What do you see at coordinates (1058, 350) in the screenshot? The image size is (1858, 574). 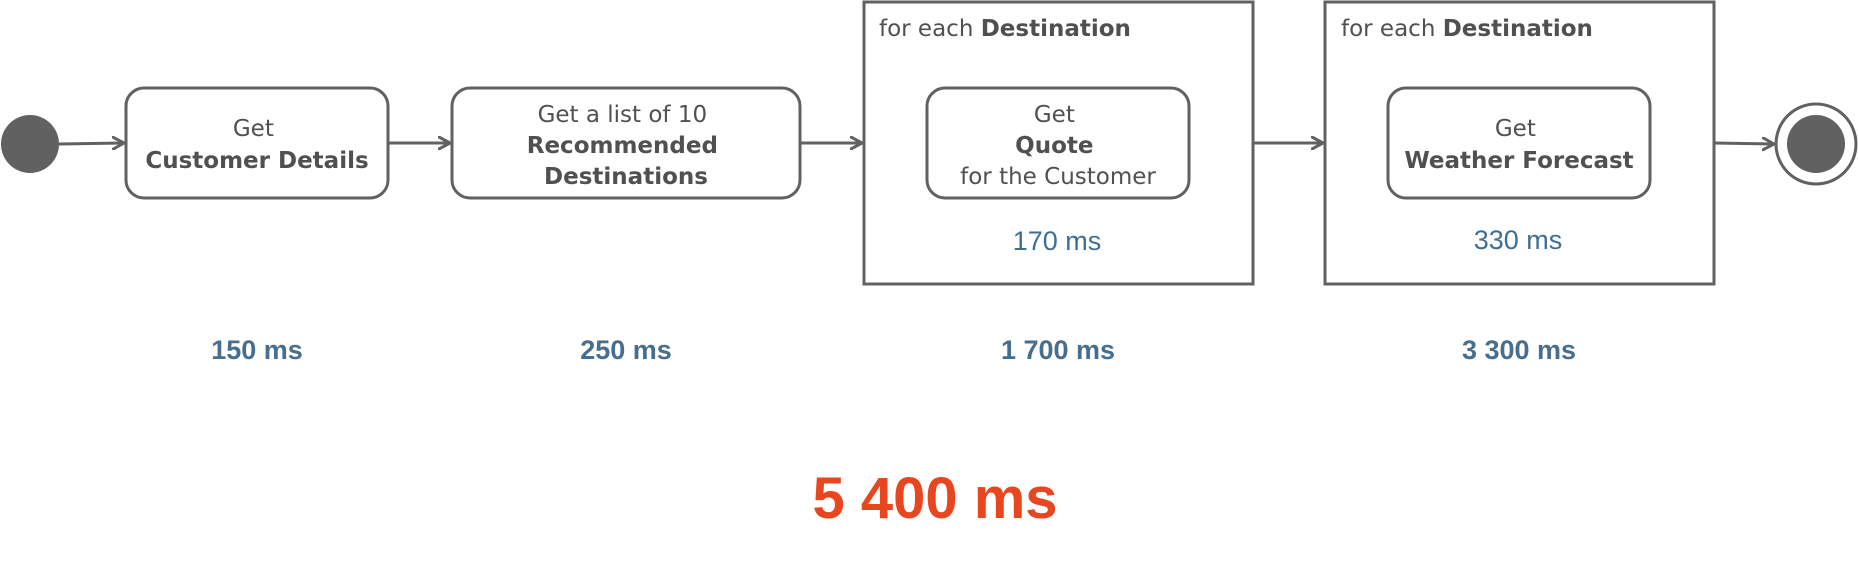 I see `step-time-quote: 1 700 ms` at bounding box center [1058, 350].